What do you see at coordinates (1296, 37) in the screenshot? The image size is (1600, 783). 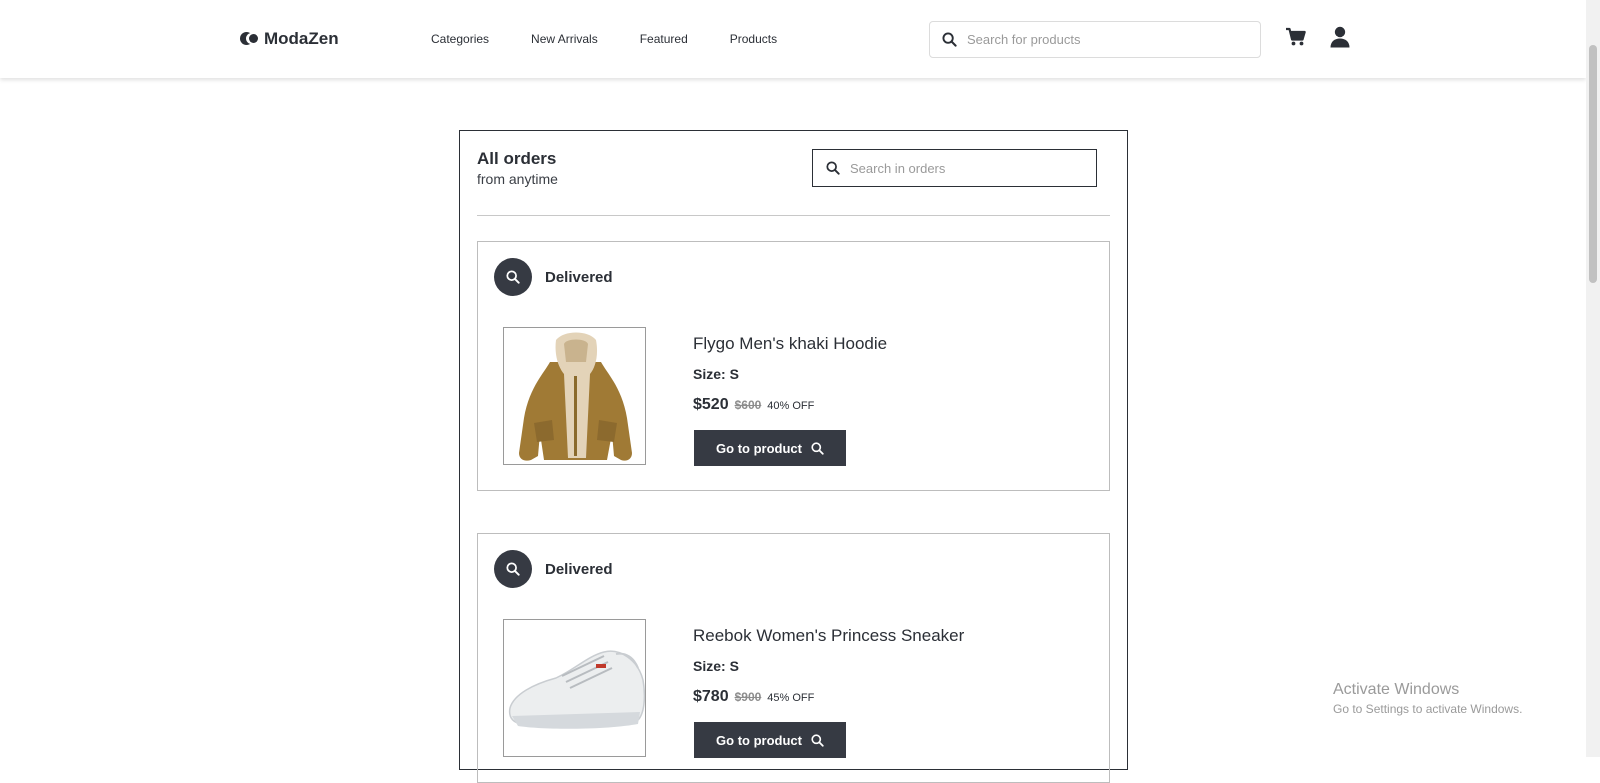 I see `cart-icon` at bounding box center [1296, 37].